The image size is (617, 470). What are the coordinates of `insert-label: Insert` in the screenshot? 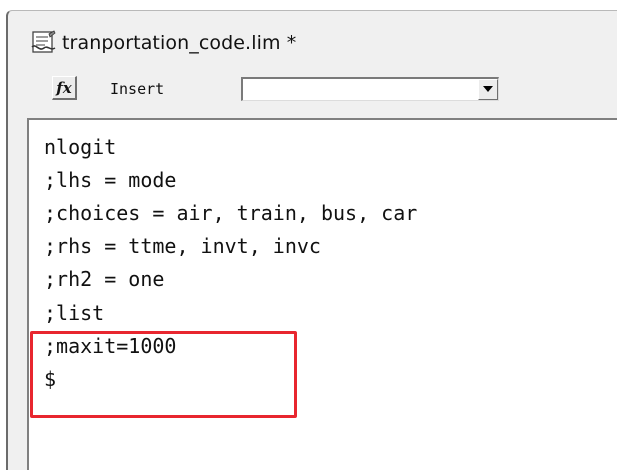 It's located at (137, 89).